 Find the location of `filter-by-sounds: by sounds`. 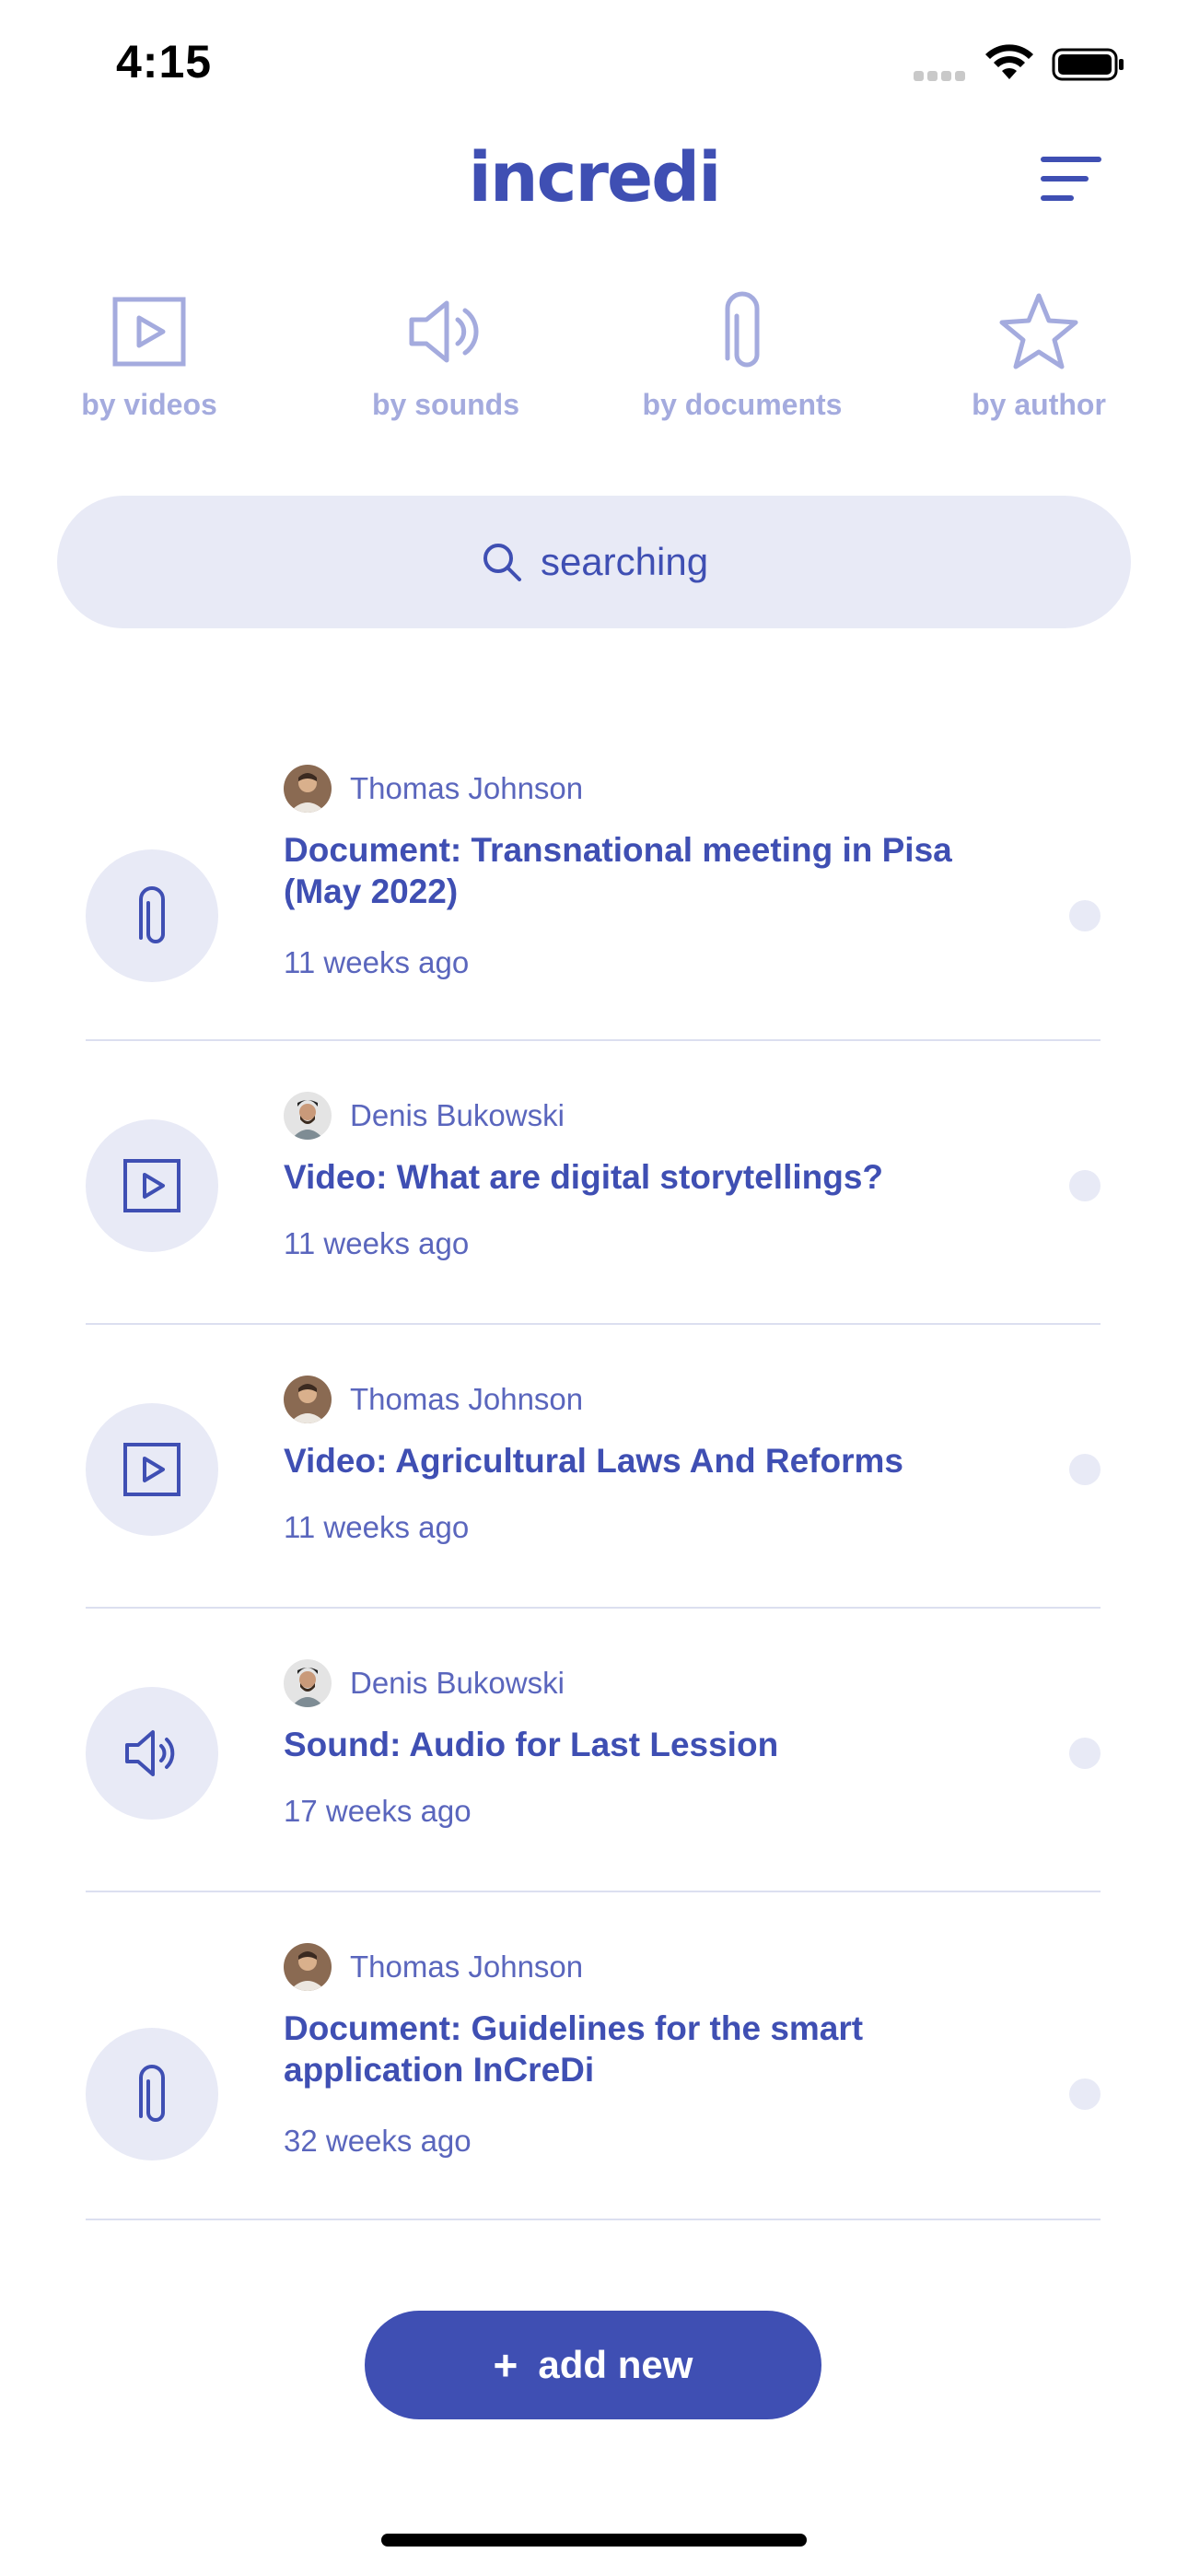

filter-by-sounds: by sounds is located at coordinates (445, 356).